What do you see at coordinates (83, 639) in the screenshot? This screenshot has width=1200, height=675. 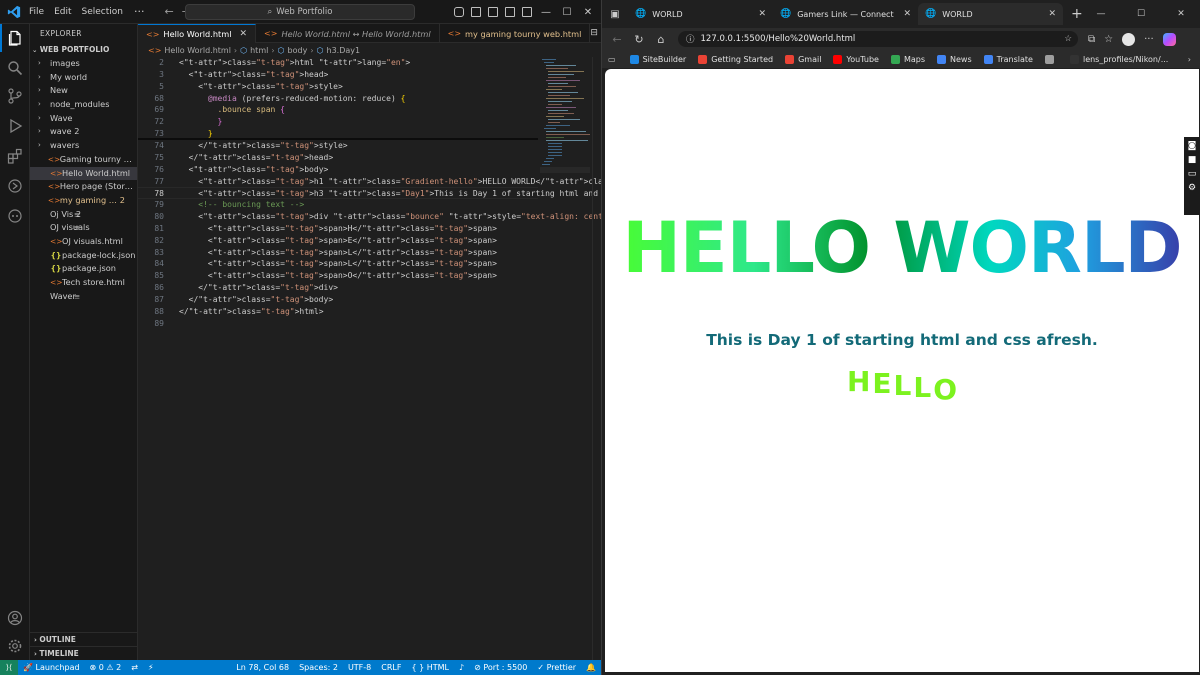 I see `outline-section: › OUTLINE` at bounding box center [83, 639].